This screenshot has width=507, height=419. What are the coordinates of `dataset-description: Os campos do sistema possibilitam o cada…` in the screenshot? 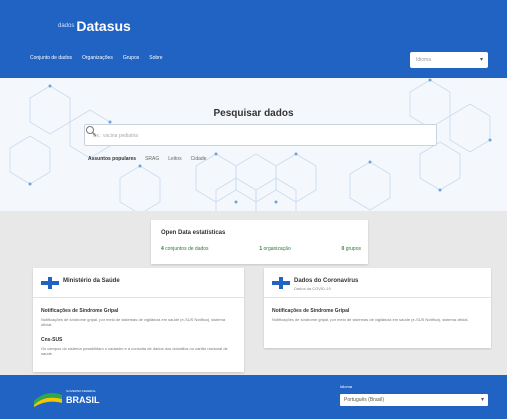 It's located at (134, 351).